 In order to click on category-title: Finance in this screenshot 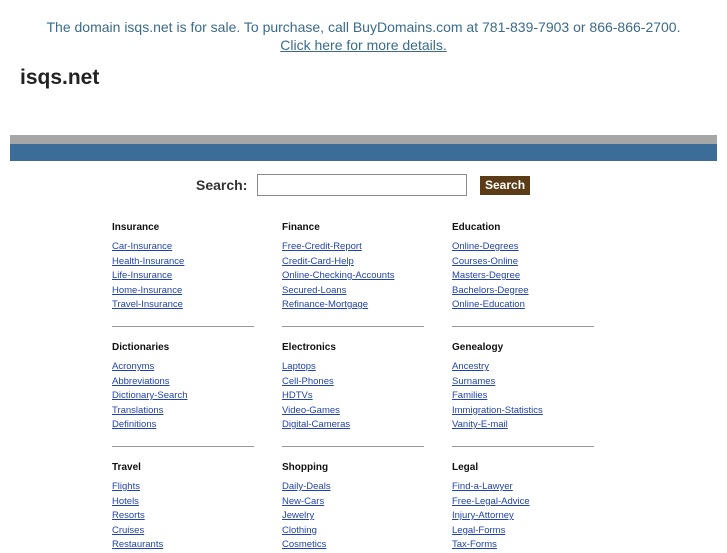, I will do `click(301, 227)`.